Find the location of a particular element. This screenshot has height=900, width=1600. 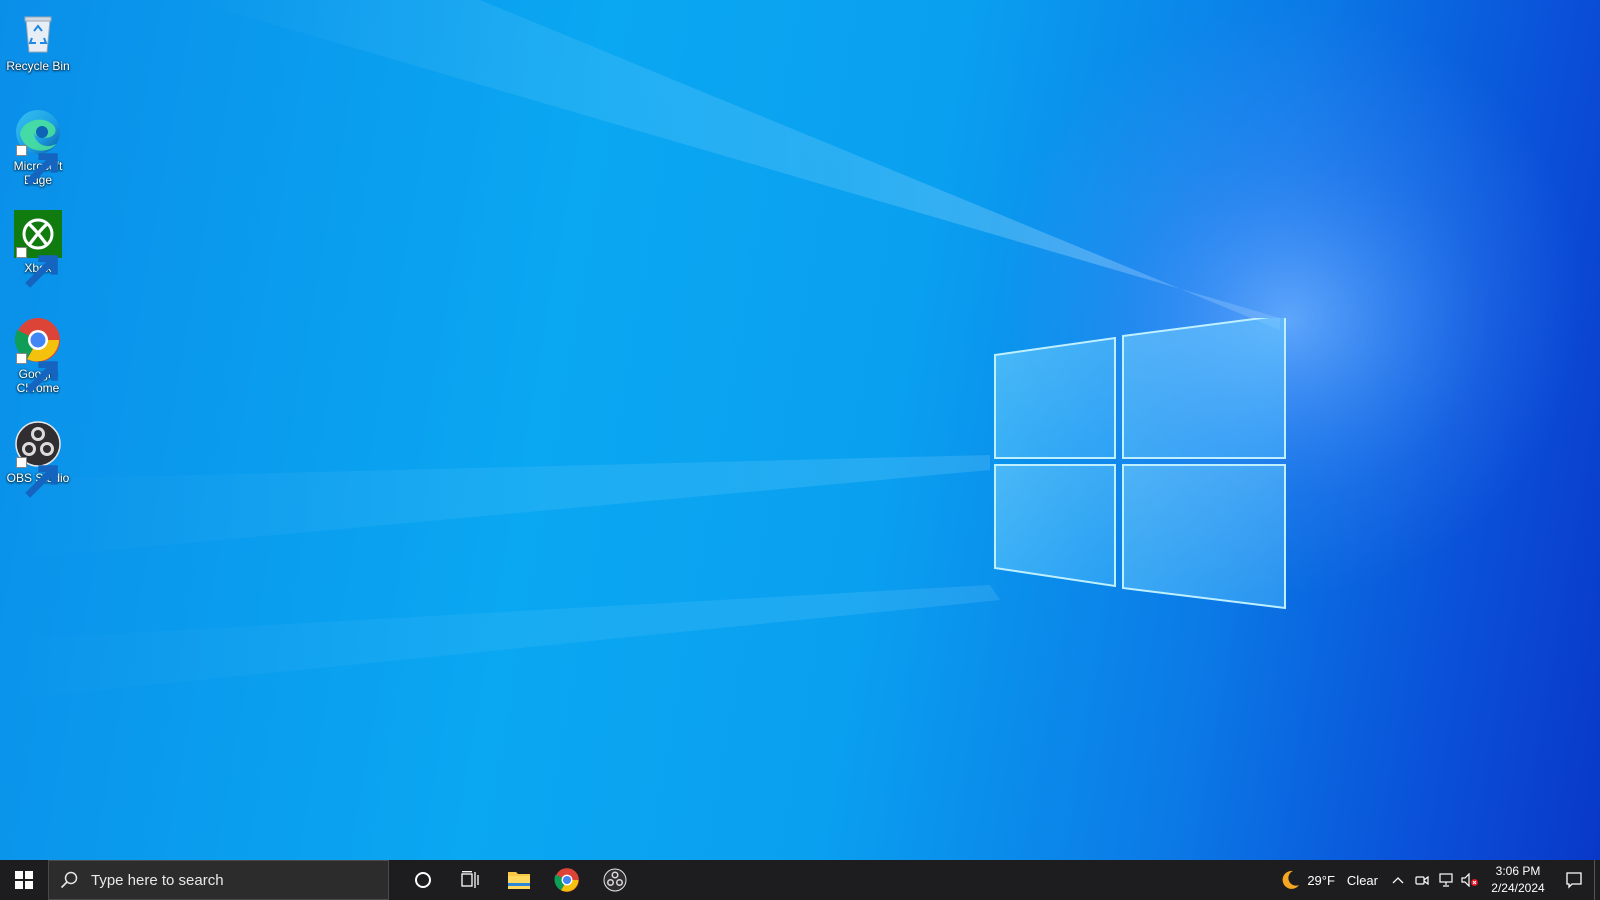

recycle-bin-icon is located at coordinates (38, 32).